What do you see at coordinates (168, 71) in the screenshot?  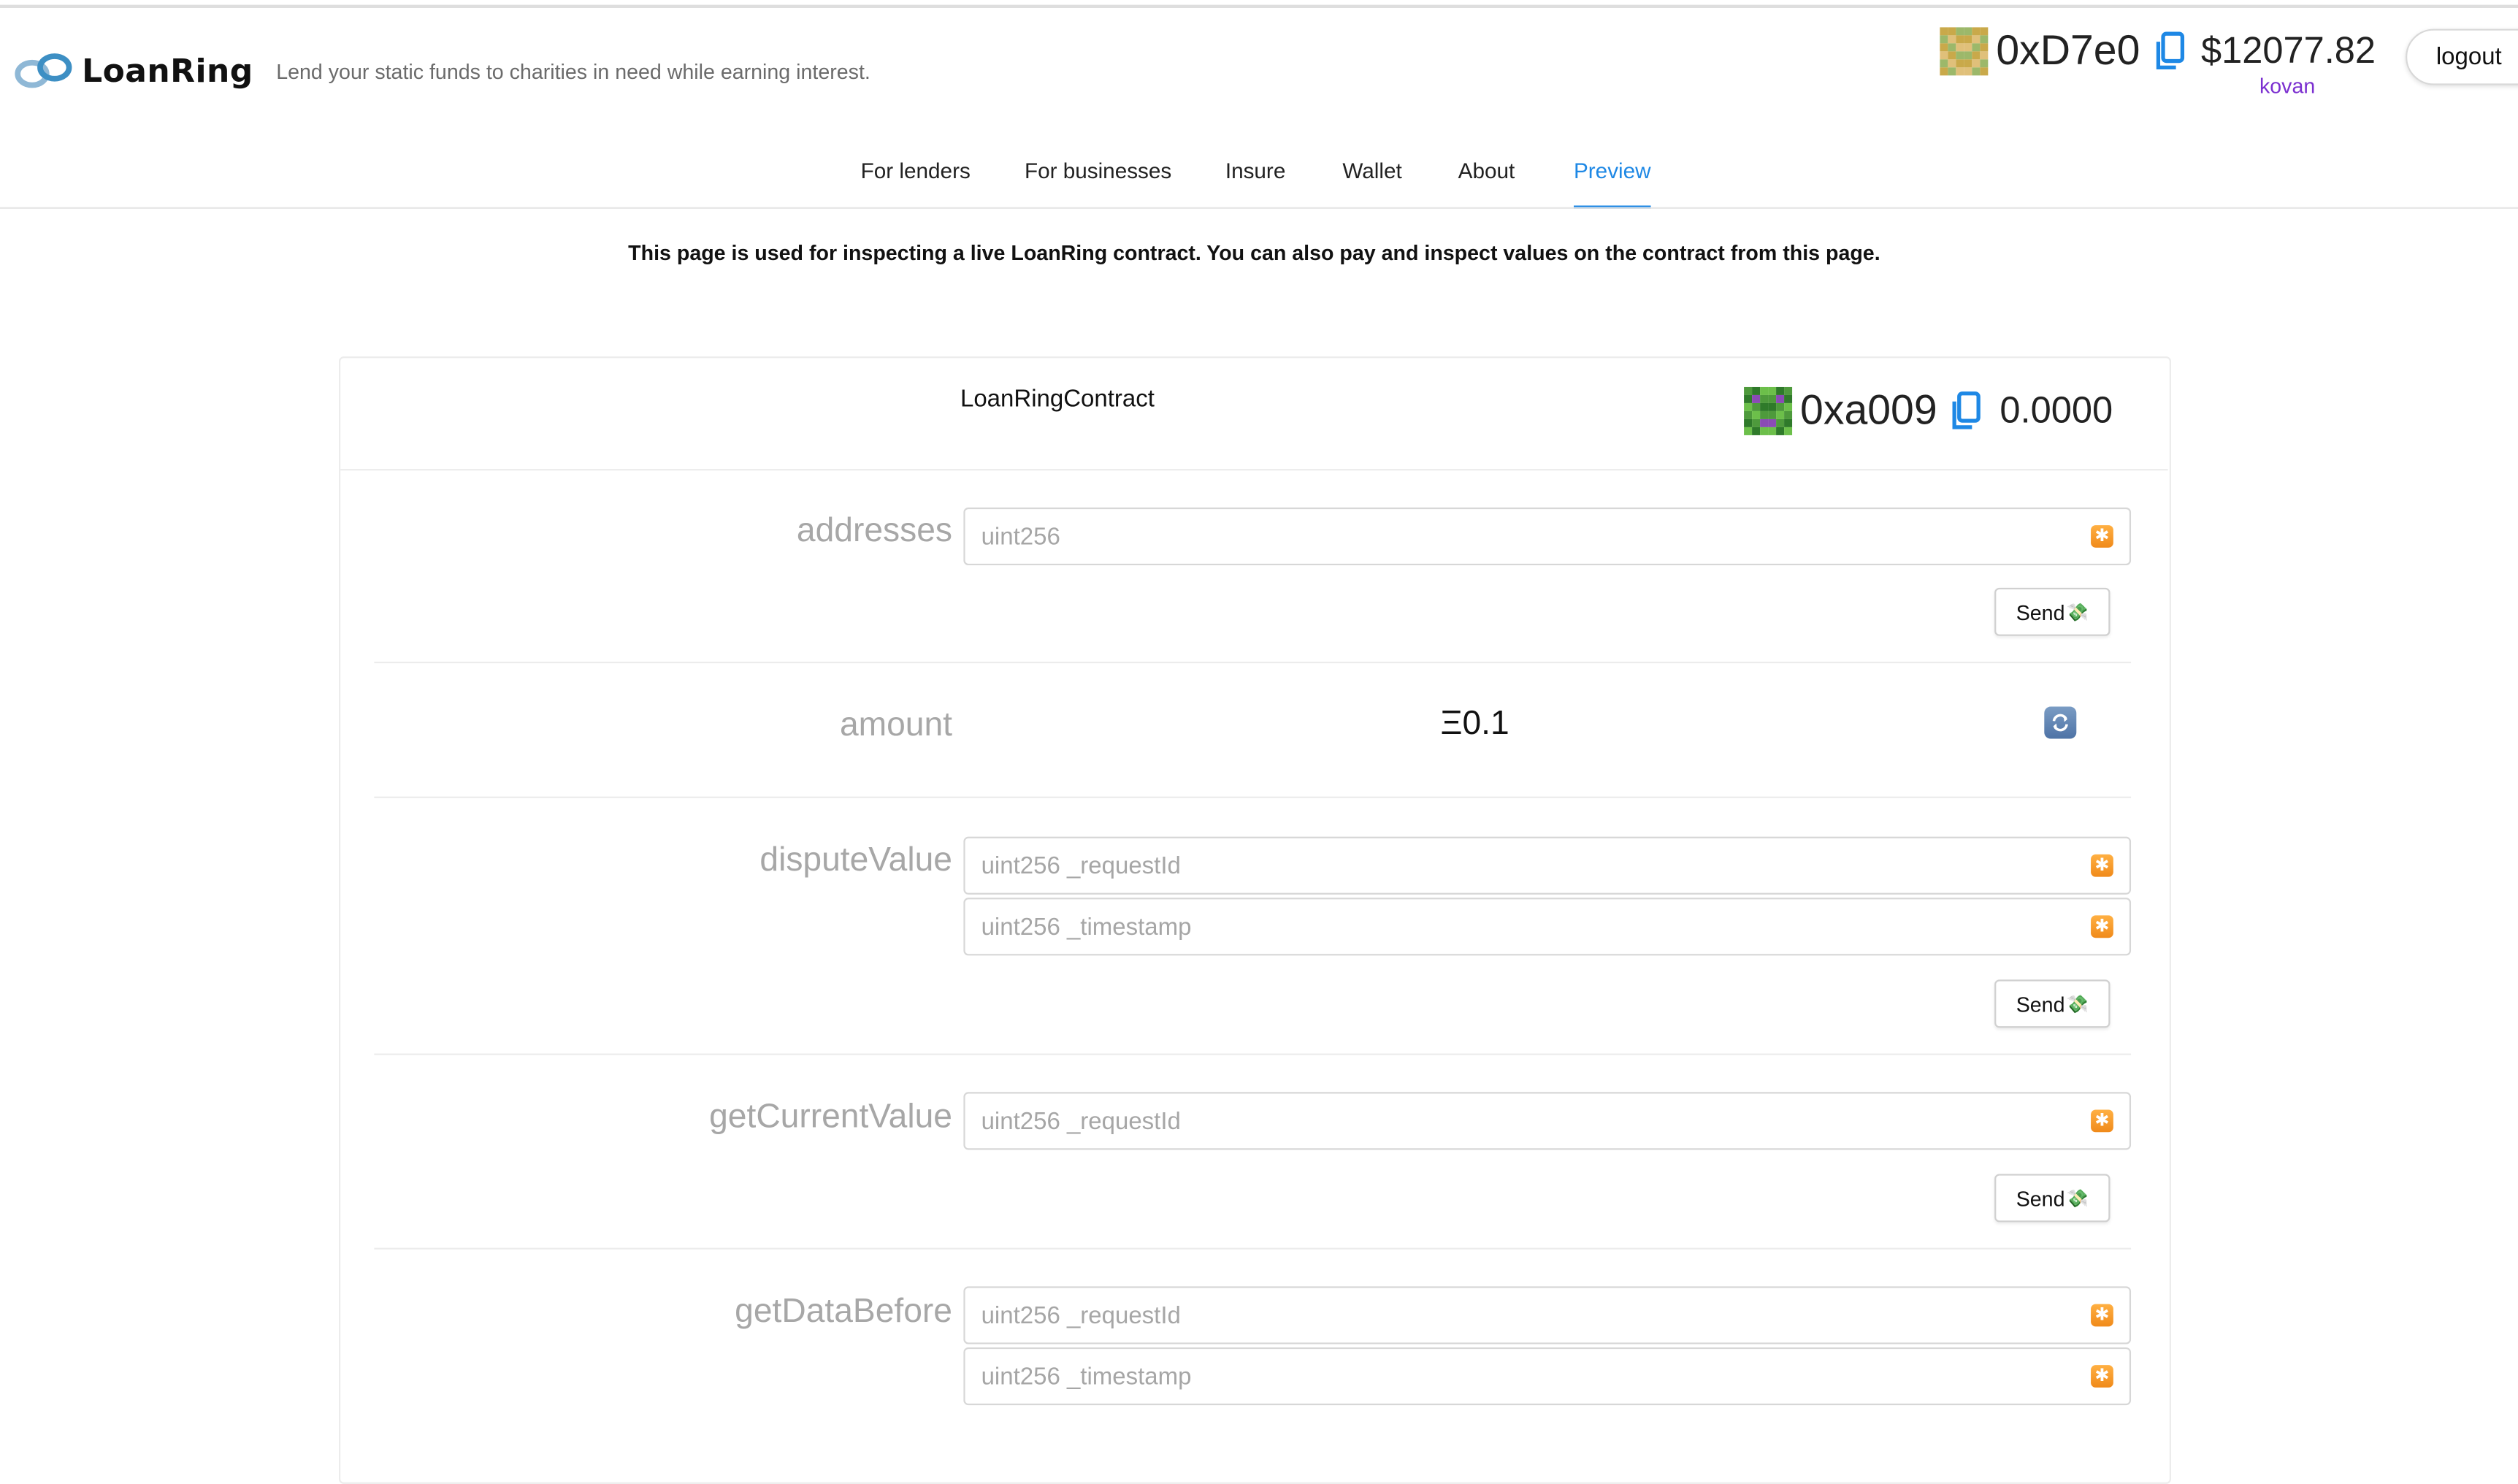 I see `brand-name: LoanRing` at bounding box center [168, 71].